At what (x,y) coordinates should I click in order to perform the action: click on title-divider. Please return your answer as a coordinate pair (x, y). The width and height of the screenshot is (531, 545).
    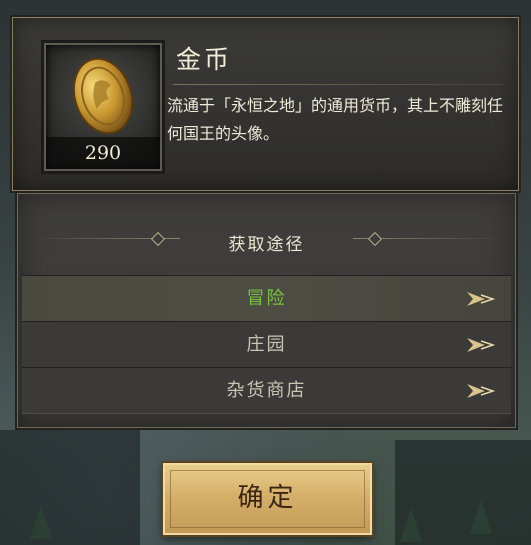
    Looking at the image, I should click on (338, 84).